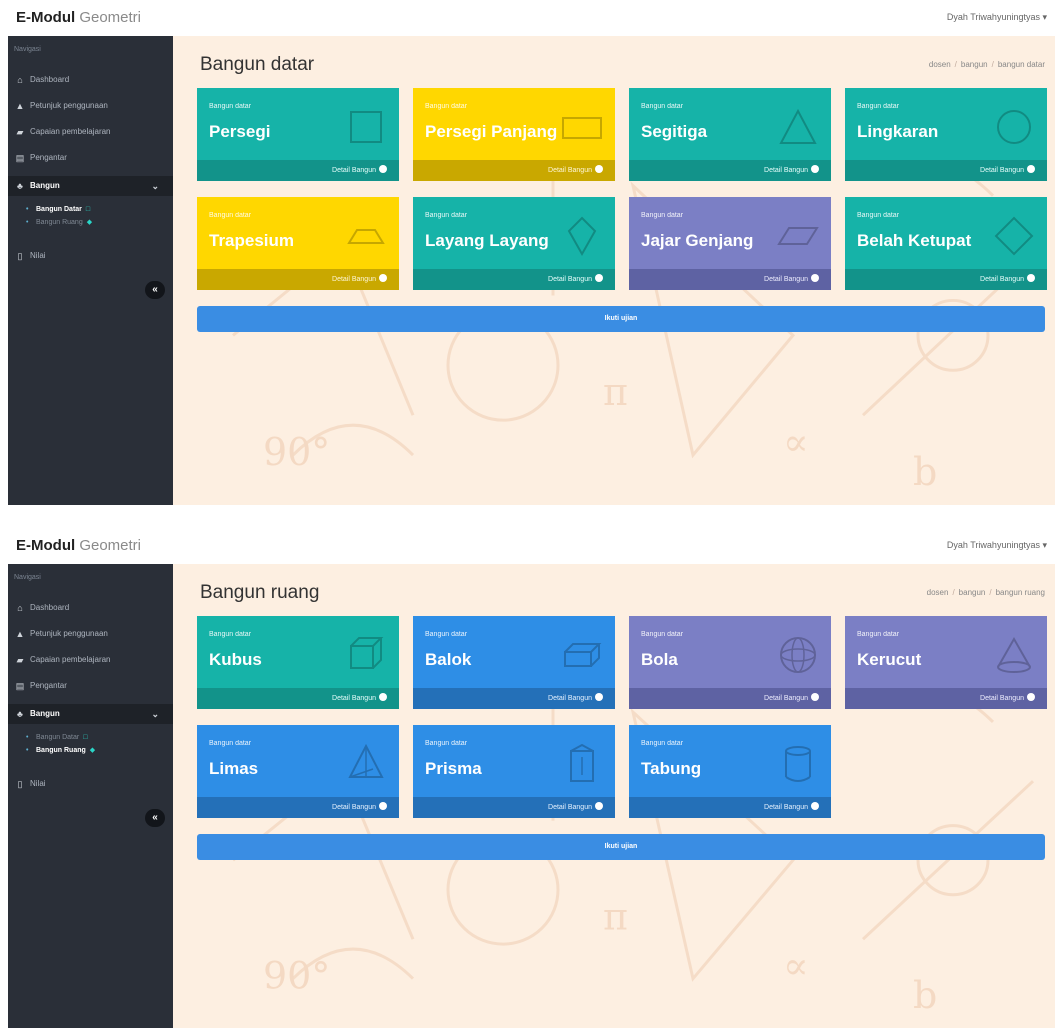  What do you see at coordinates (20, 186) in the screenshot?
I see `shapes-icon: ♣` at bounding box center [20, 186].